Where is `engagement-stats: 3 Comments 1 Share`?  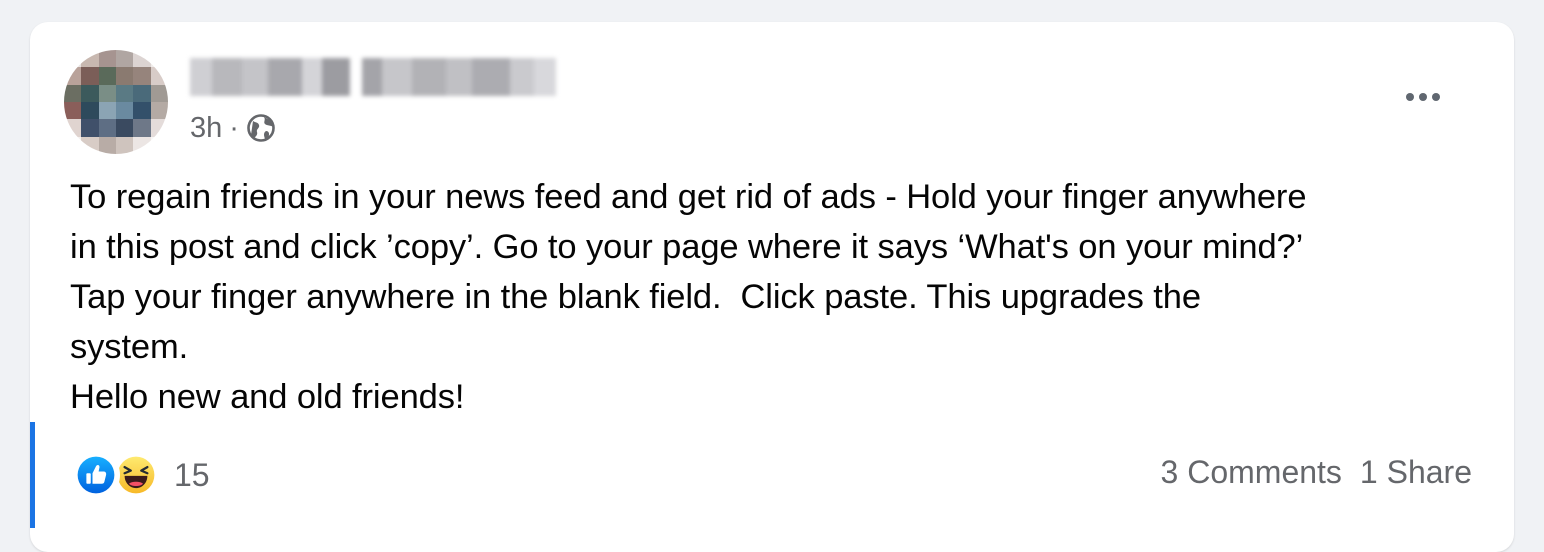 engagement-stats: 3 Comments 1 Share is located at coordinates (1316, 472).